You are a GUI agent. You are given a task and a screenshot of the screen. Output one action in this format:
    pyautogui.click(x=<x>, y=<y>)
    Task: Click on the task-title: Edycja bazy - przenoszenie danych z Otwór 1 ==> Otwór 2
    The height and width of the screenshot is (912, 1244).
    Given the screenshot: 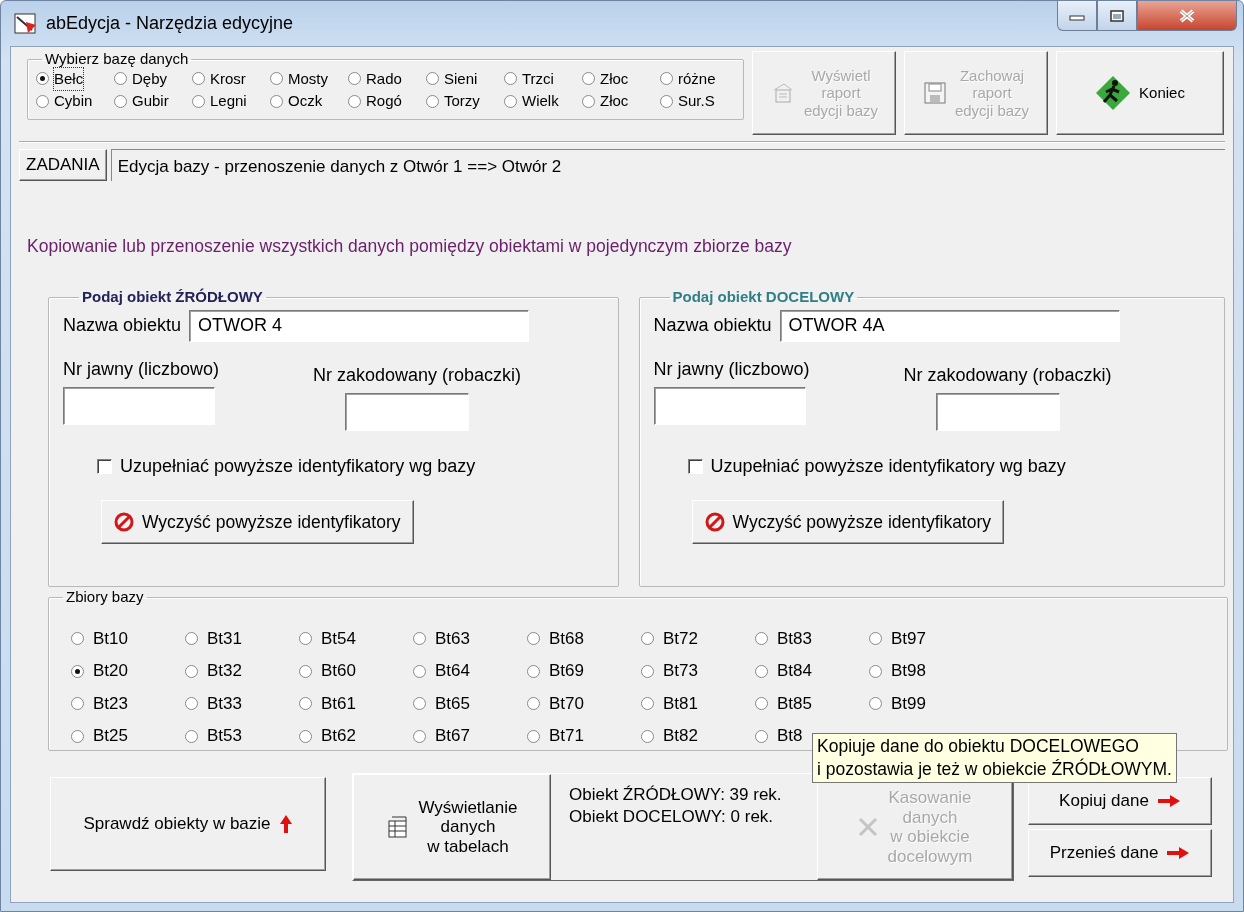 What is the action you would take?
    pyautogui.click(x=667, y=165)
    